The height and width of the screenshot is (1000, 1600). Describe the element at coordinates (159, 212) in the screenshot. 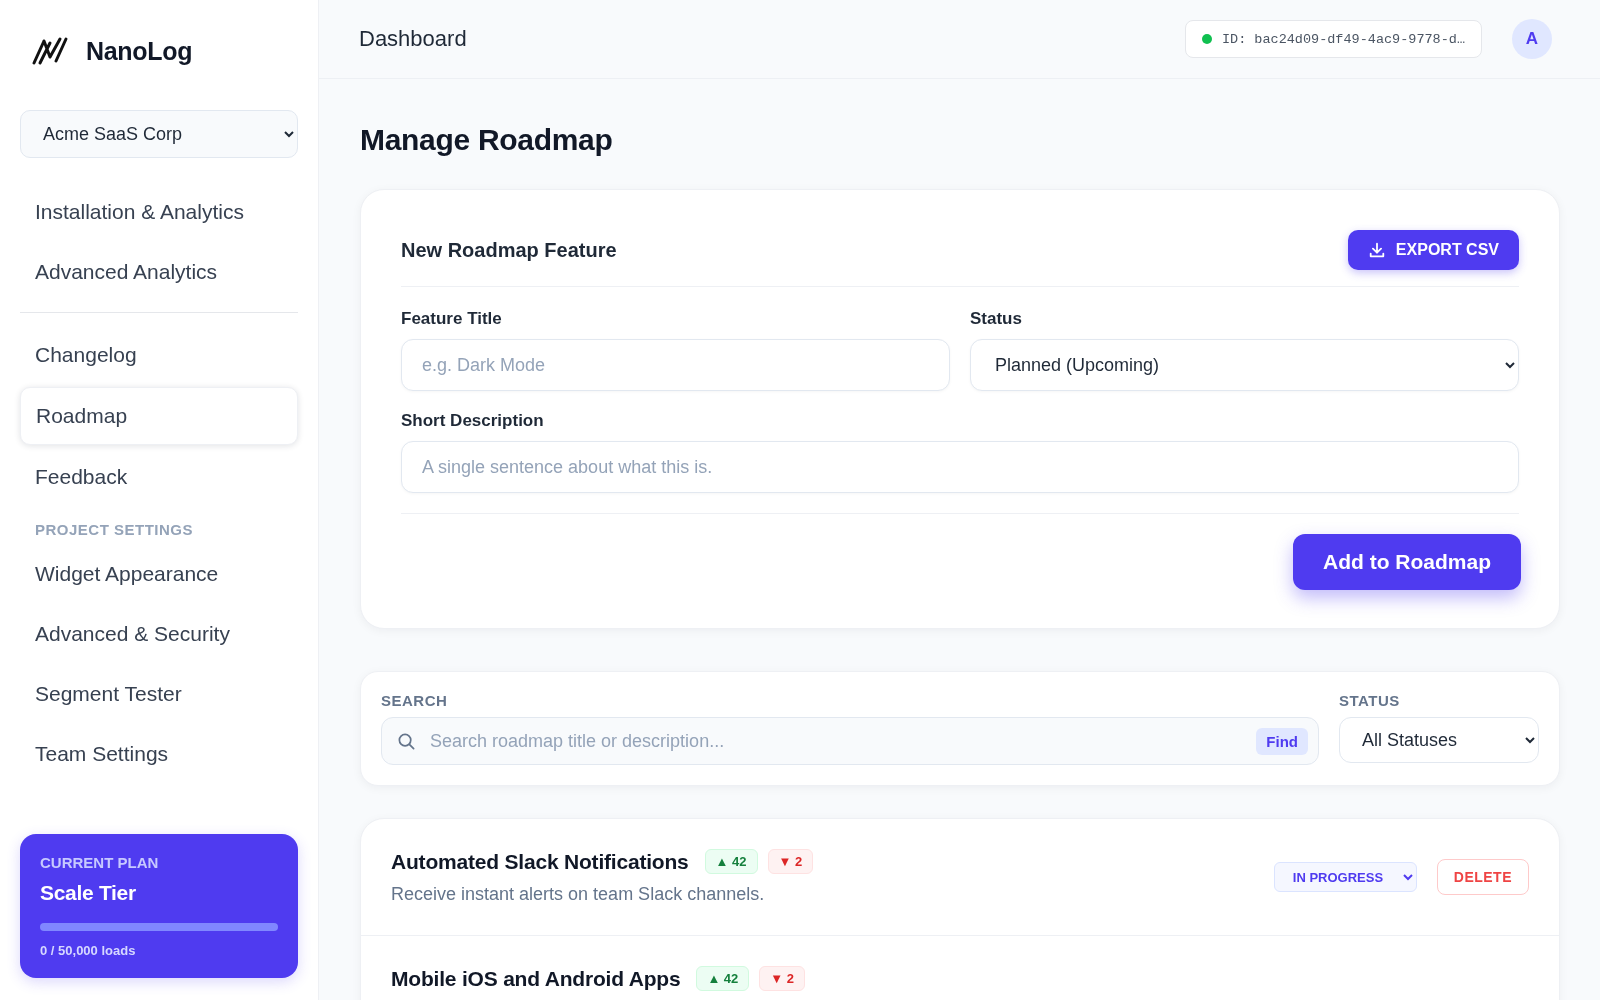

I see `nav-item: Installation & Analytics` at that location.